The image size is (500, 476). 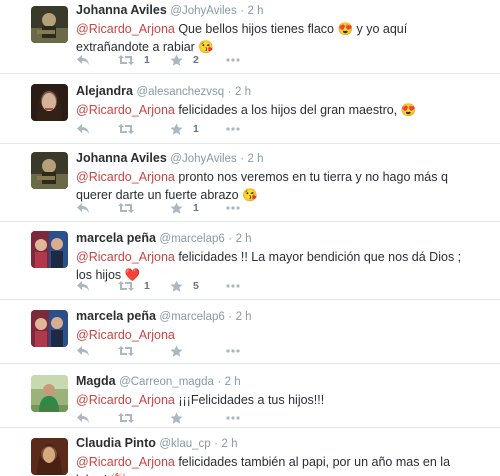 I want to click on author-handle: @alesanchezvsq, so click(x=180, y=92).